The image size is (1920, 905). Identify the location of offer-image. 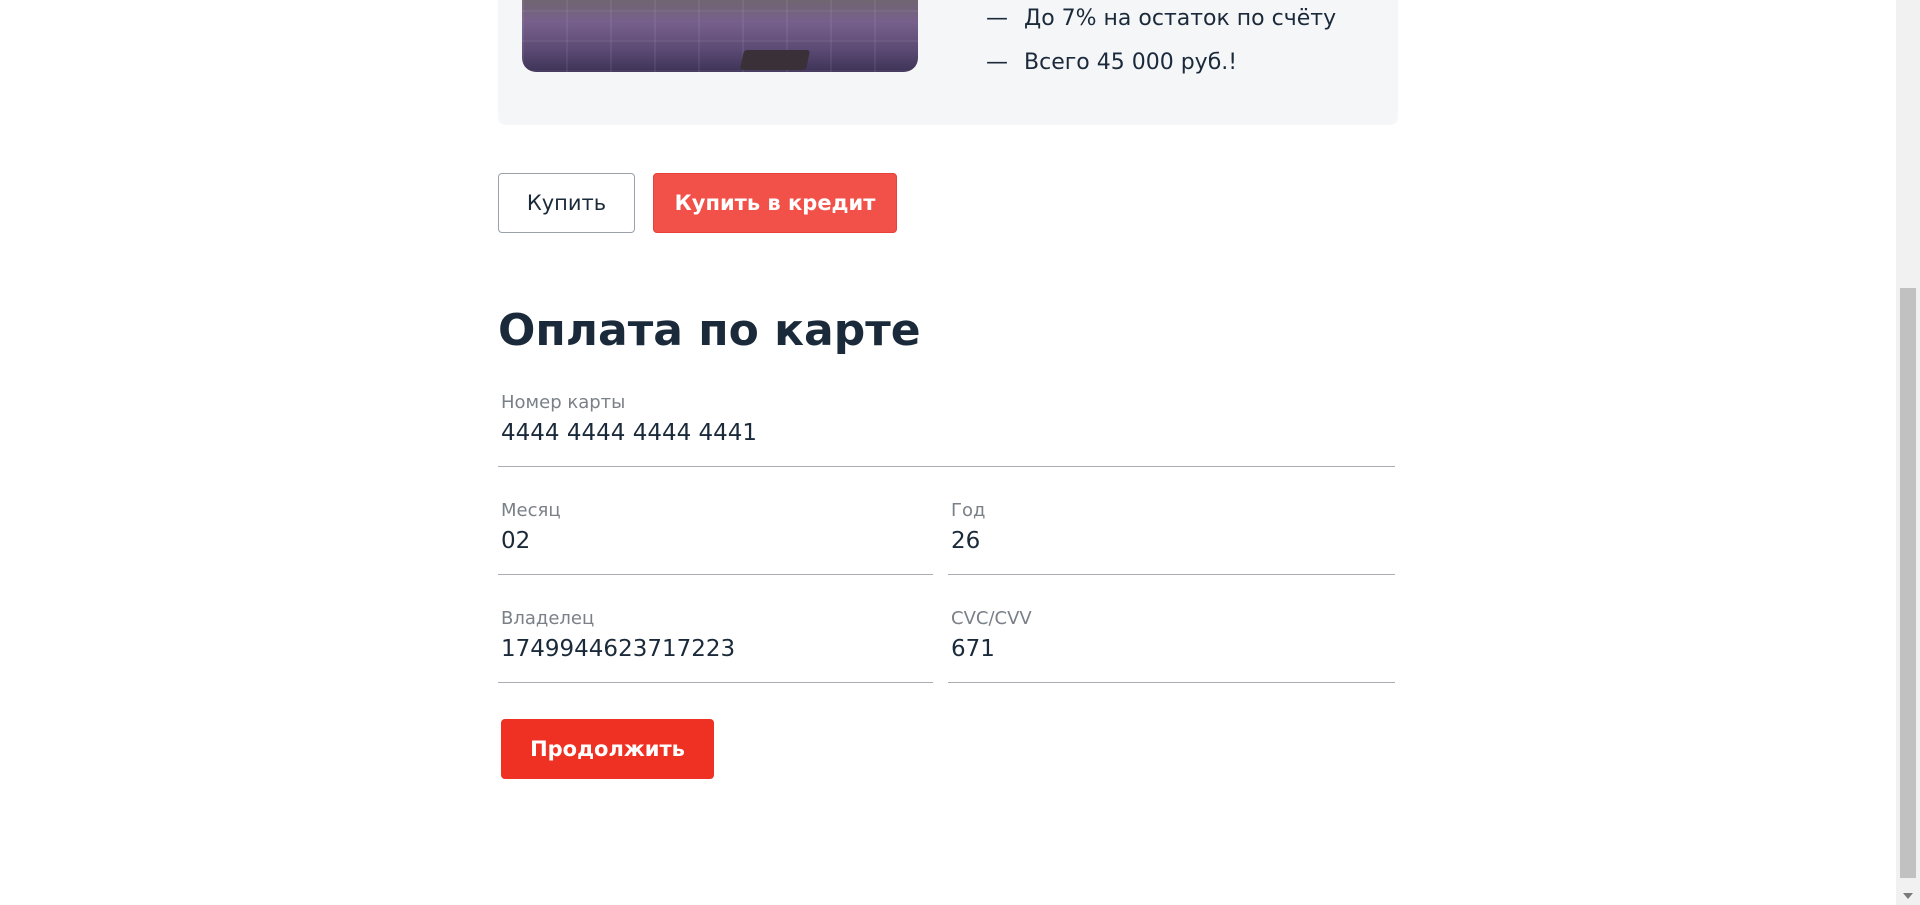
(720, 36).